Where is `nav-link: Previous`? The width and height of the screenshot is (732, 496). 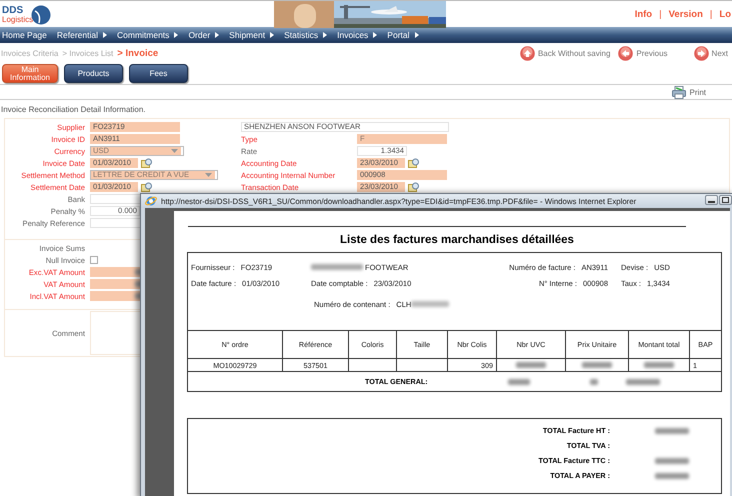
nav-link: Previous is located at coordinates (652, 53).